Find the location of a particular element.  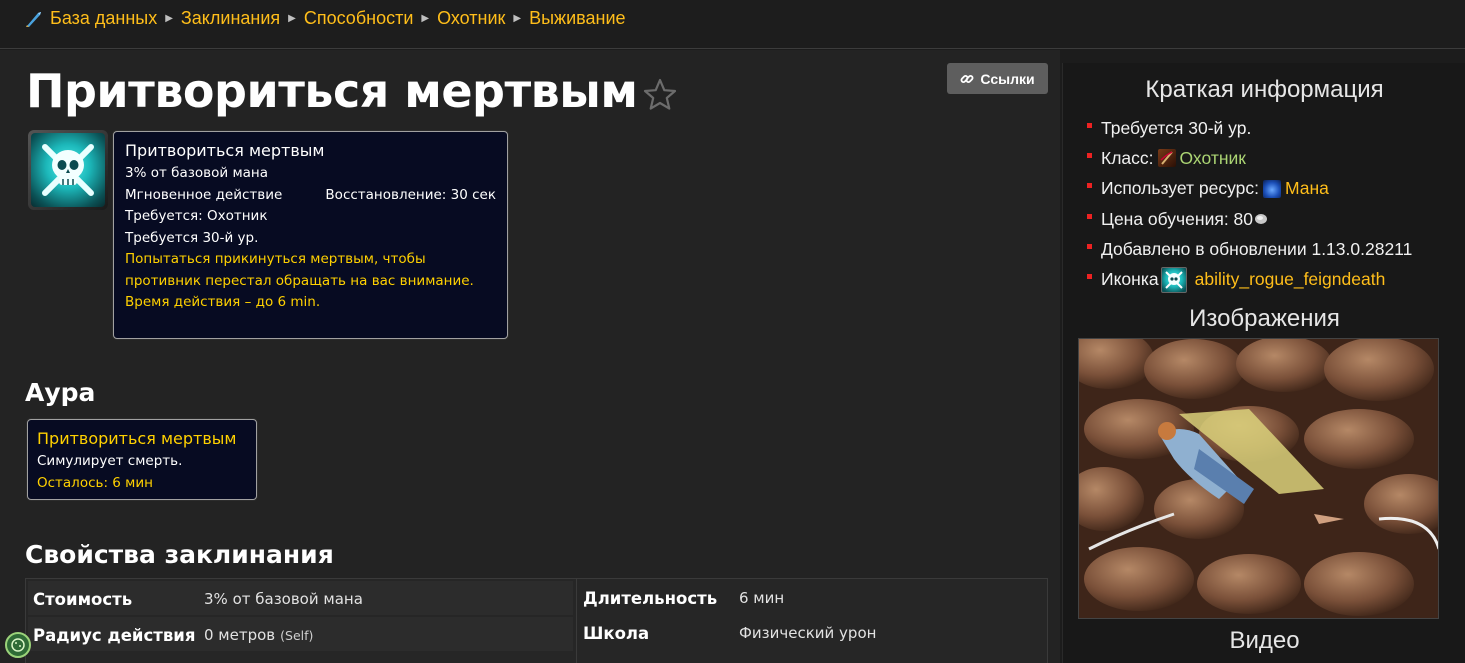

table-row: Длительность 6 мин is located at coordinates (683, 598).